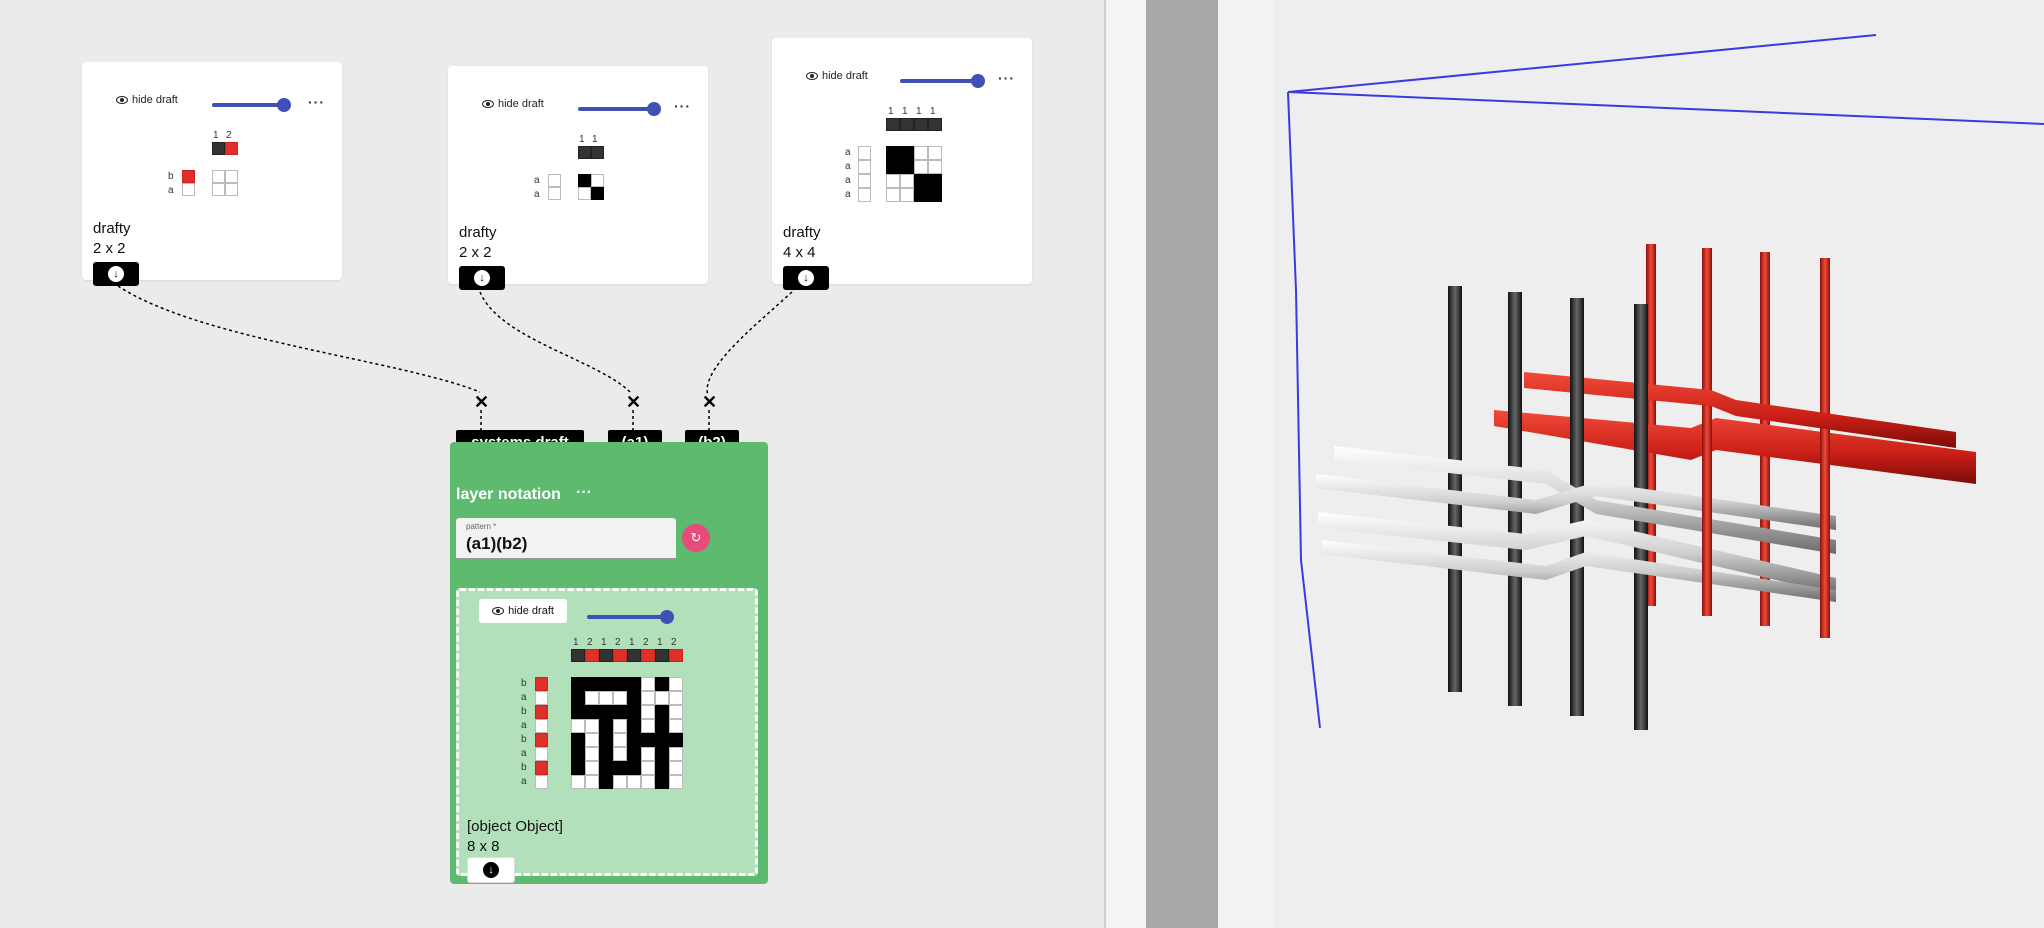 The width and height of the screenshot is (2044, 928). What do you see at coordinates (1006, 78) in the screenshot?
I see `more-options-button: ···` at bounding box center [1006, 78].